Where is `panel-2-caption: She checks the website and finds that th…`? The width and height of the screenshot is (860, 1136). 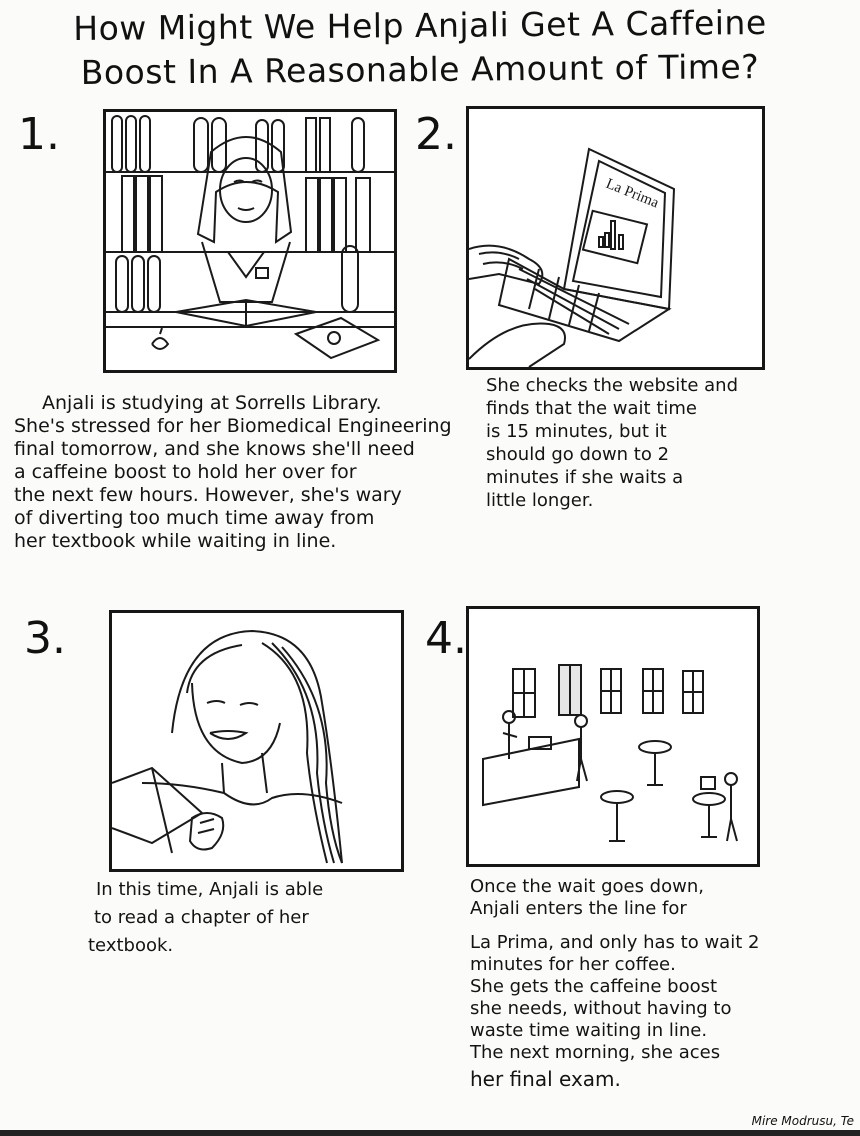
panel-2-caption: She checks the website and finds that th… is located at coordinates (656, 443).